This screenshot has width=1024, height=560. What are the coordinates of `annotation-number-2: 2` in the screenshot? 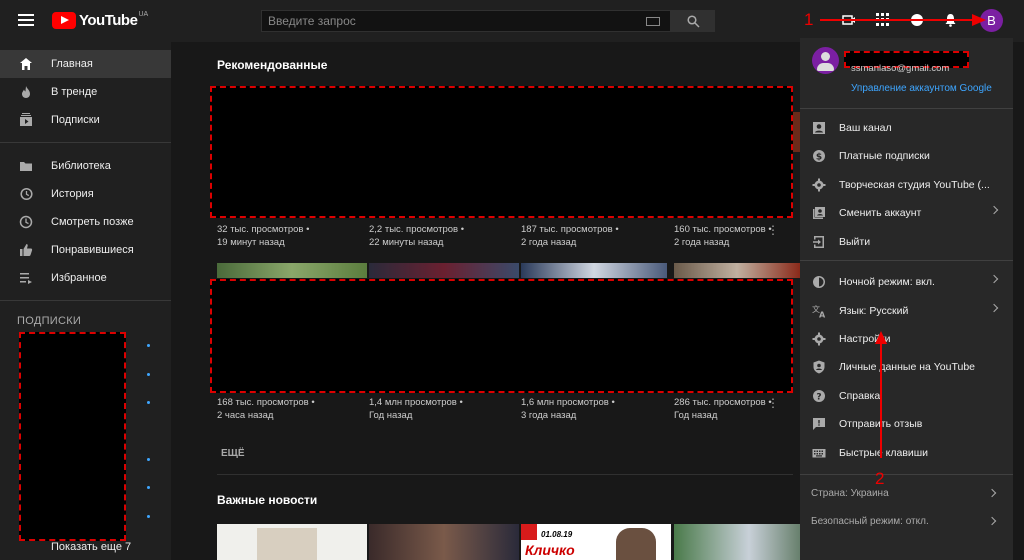 It's located at (880, 478).